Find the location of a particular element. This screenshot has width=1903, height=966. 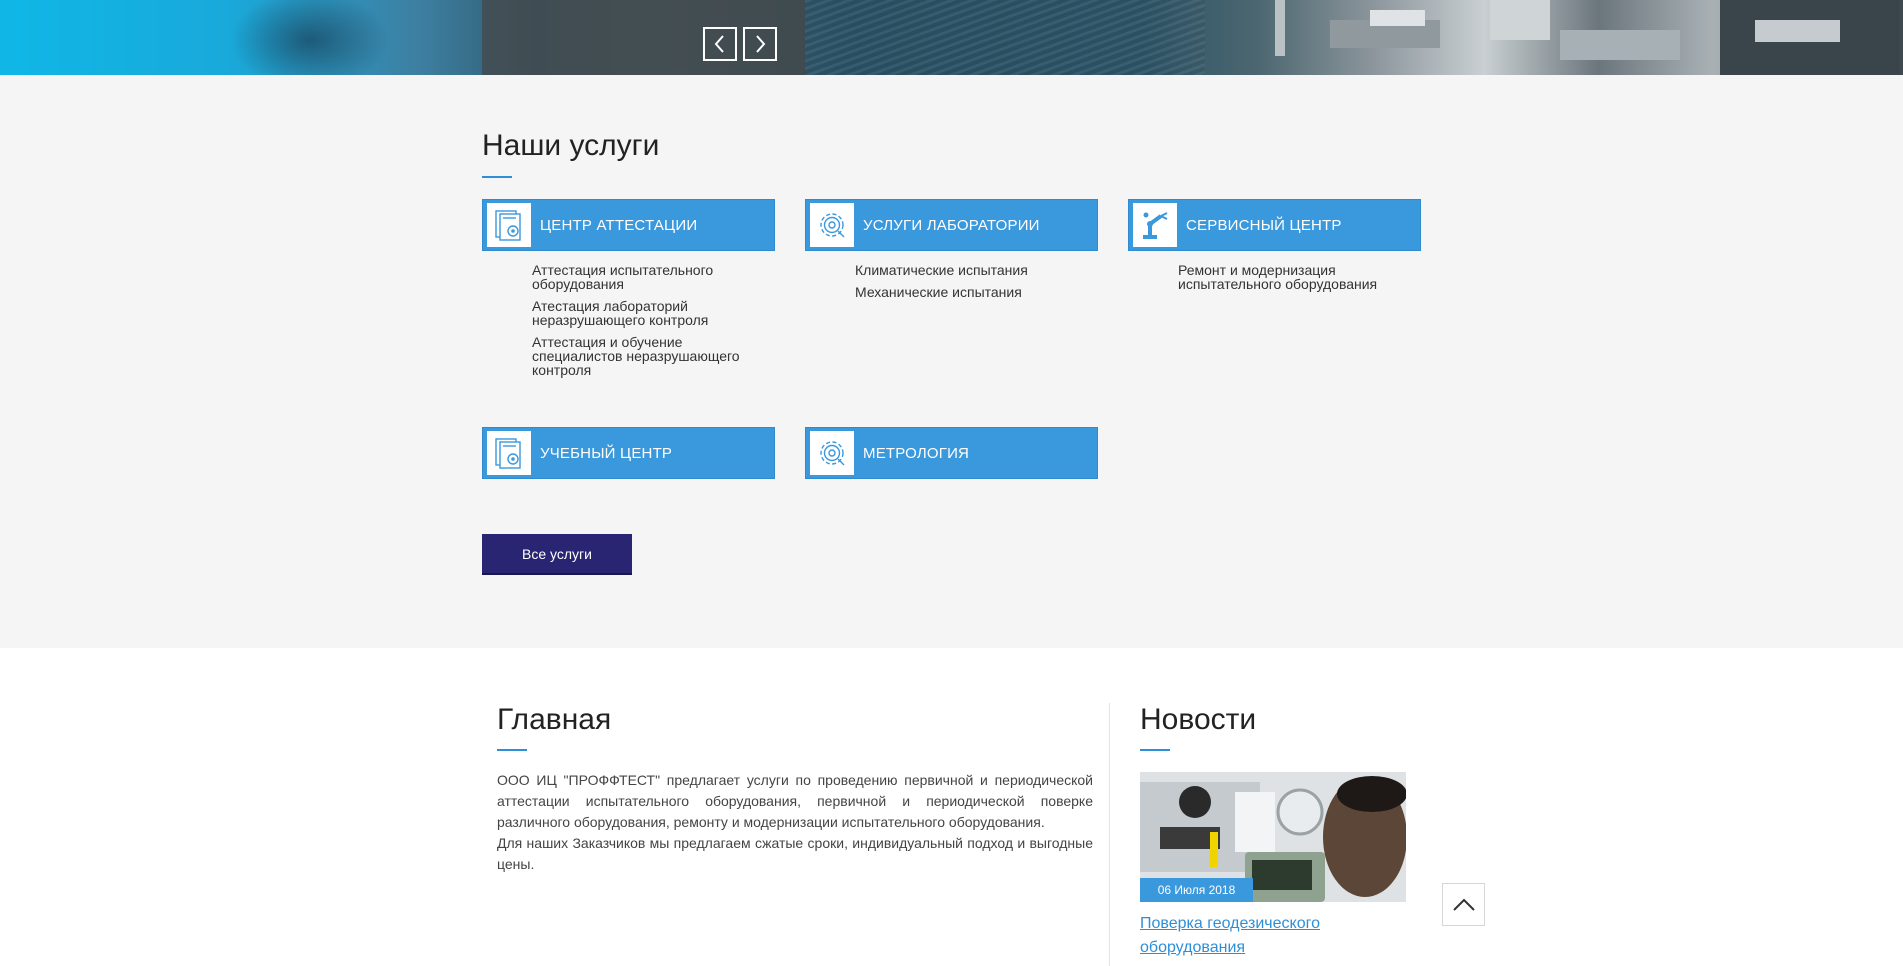

service-label: УСЛУГИ ЛАБОРАТОРИИ is located at coordinates (951, 225).